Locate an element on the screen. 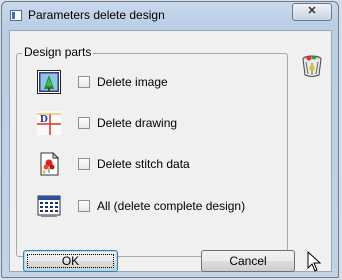 Image resolution: width=342 pixels, height=280 pixels. complete-design-icon is located at coordinates (49, 206).